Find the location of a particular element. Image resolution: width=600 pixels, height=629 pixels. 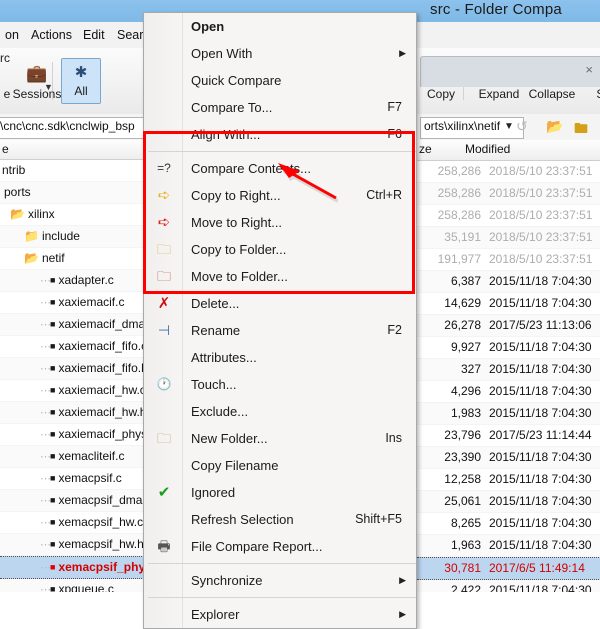

toolbar-sessions-button: 💼 Sessions is located at coordinates (37, 81).